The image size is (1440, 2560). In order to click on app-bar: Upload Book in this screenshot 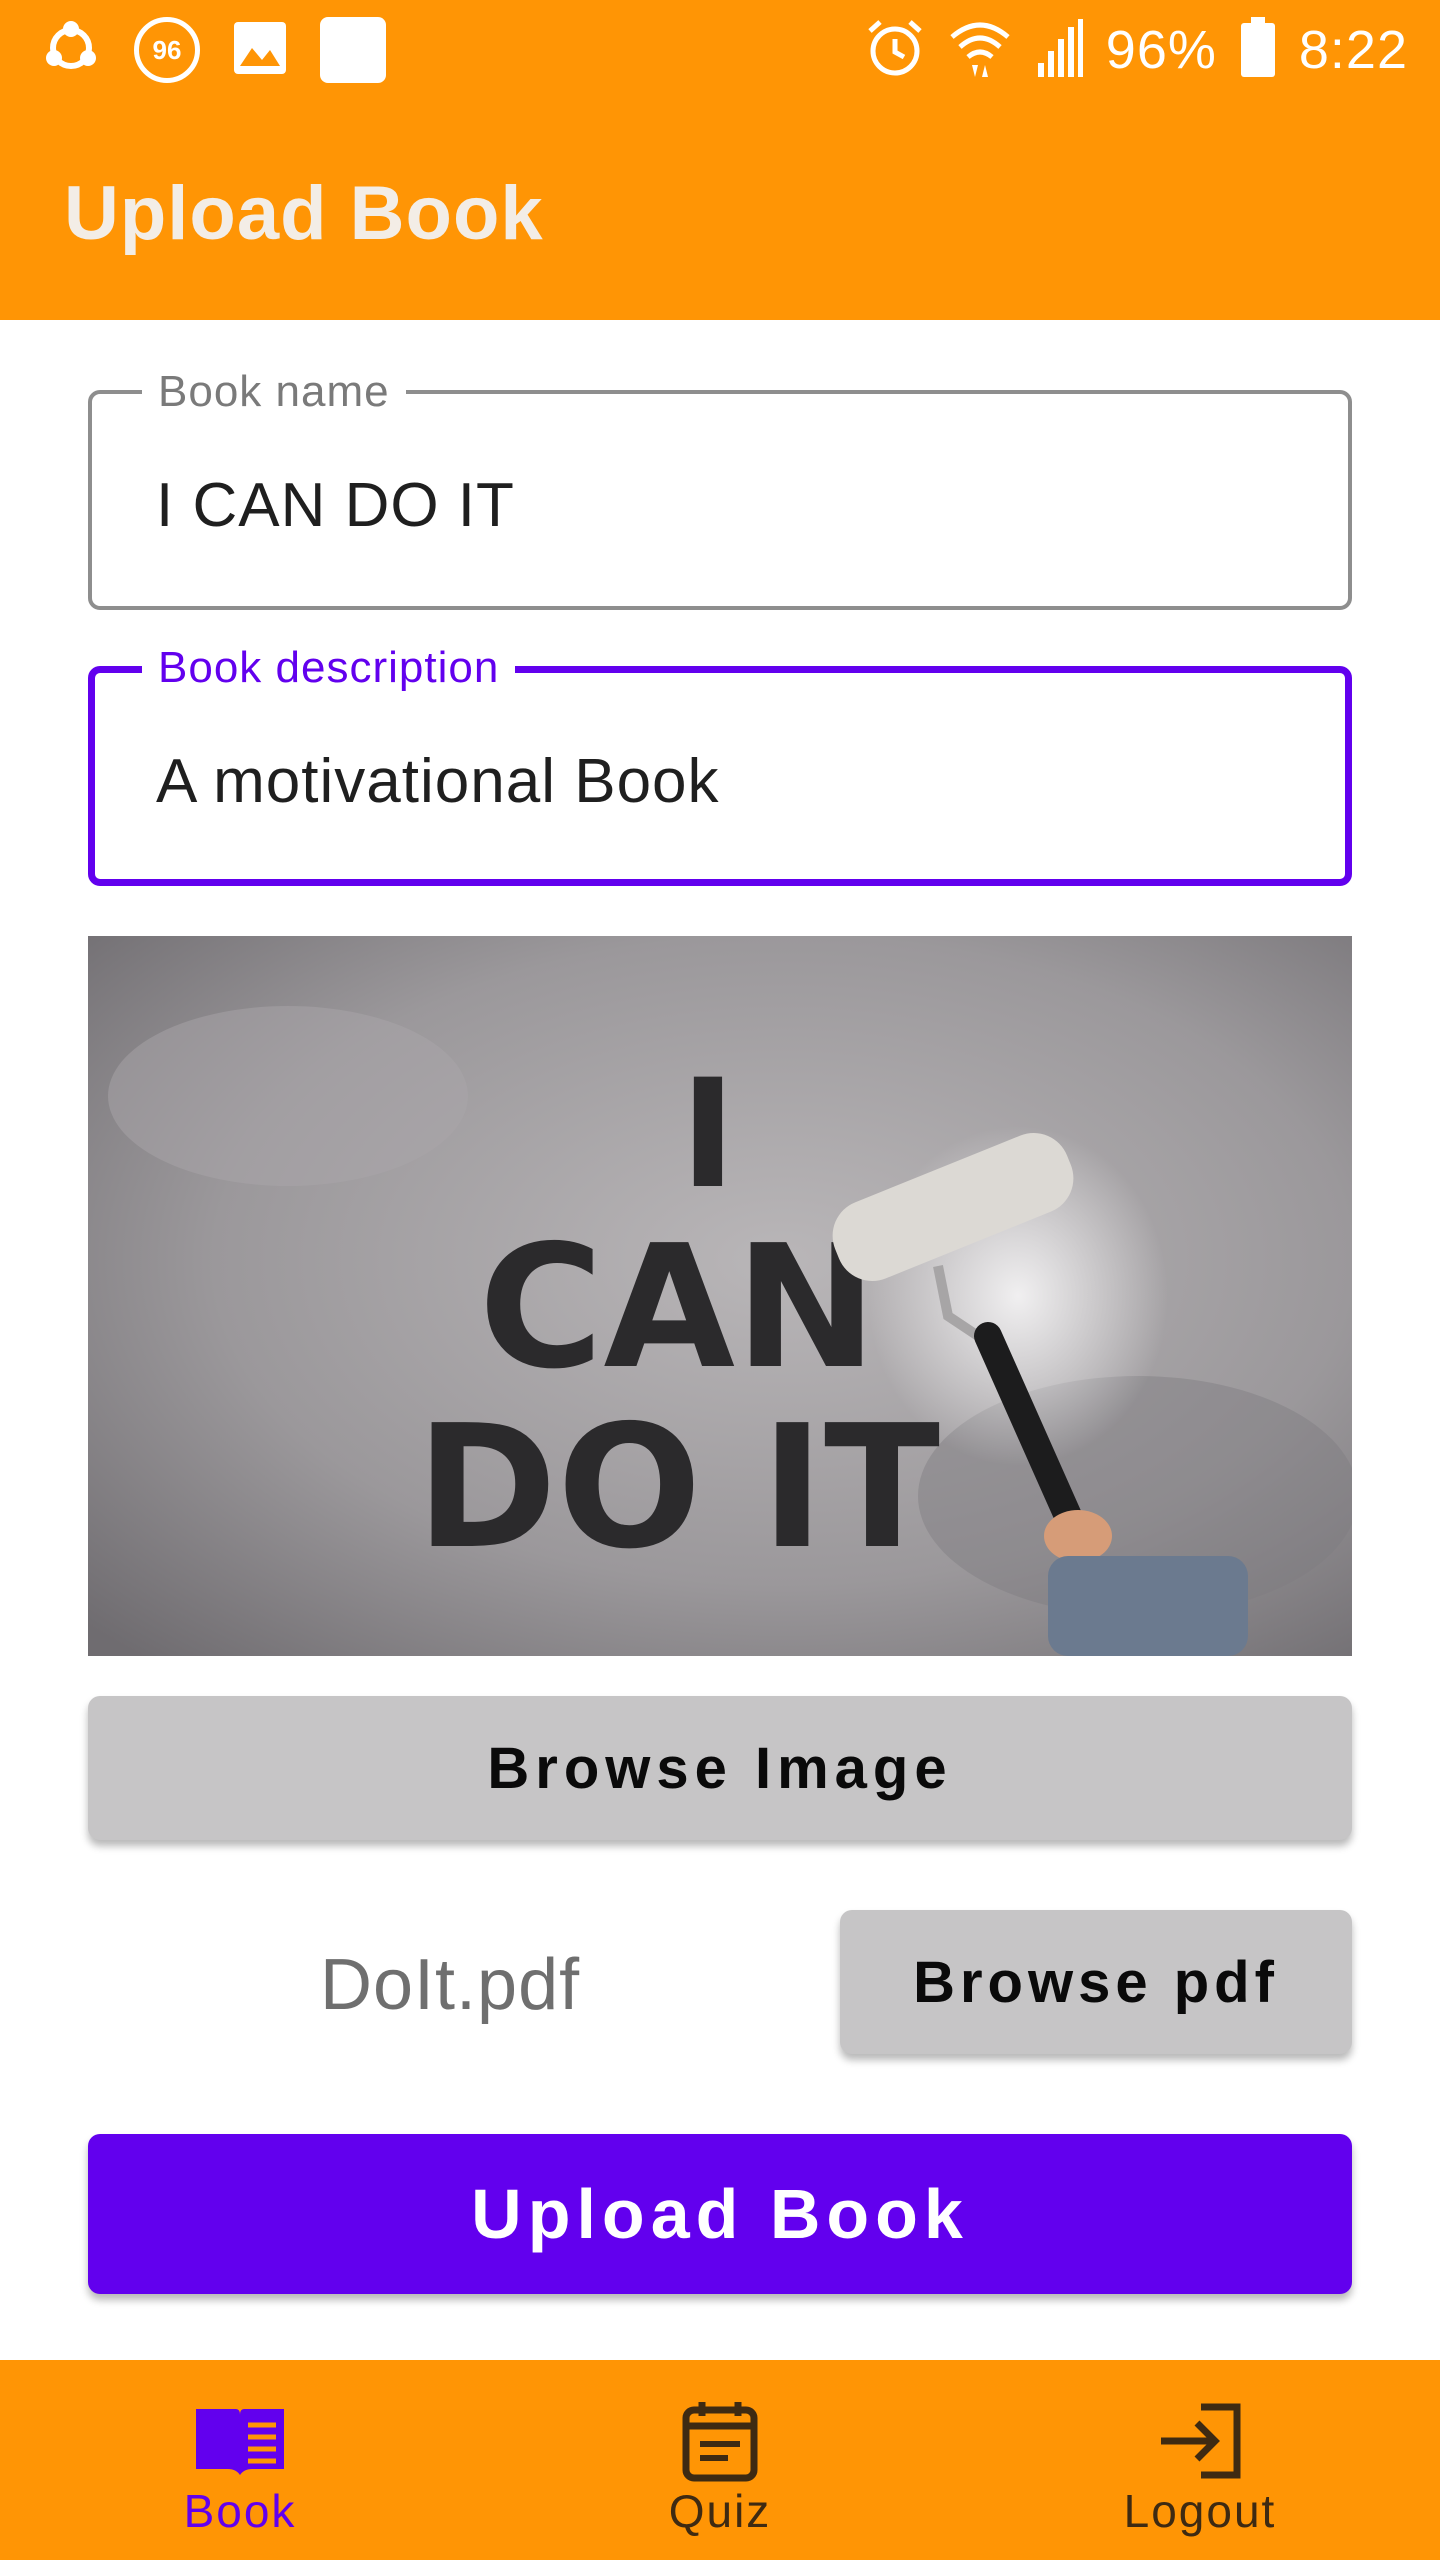, I will do `click(720, 210)`.